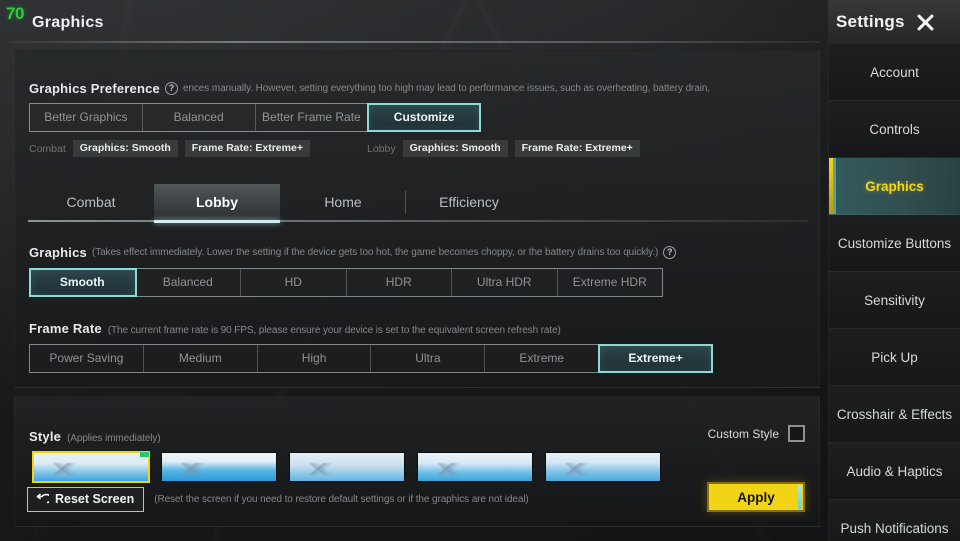  What do you see at coordinates (312, 117) in the screenshot?
I see `preference-option-better-frame-rate: Better Frame Rate` at bounding box center [312, 117].